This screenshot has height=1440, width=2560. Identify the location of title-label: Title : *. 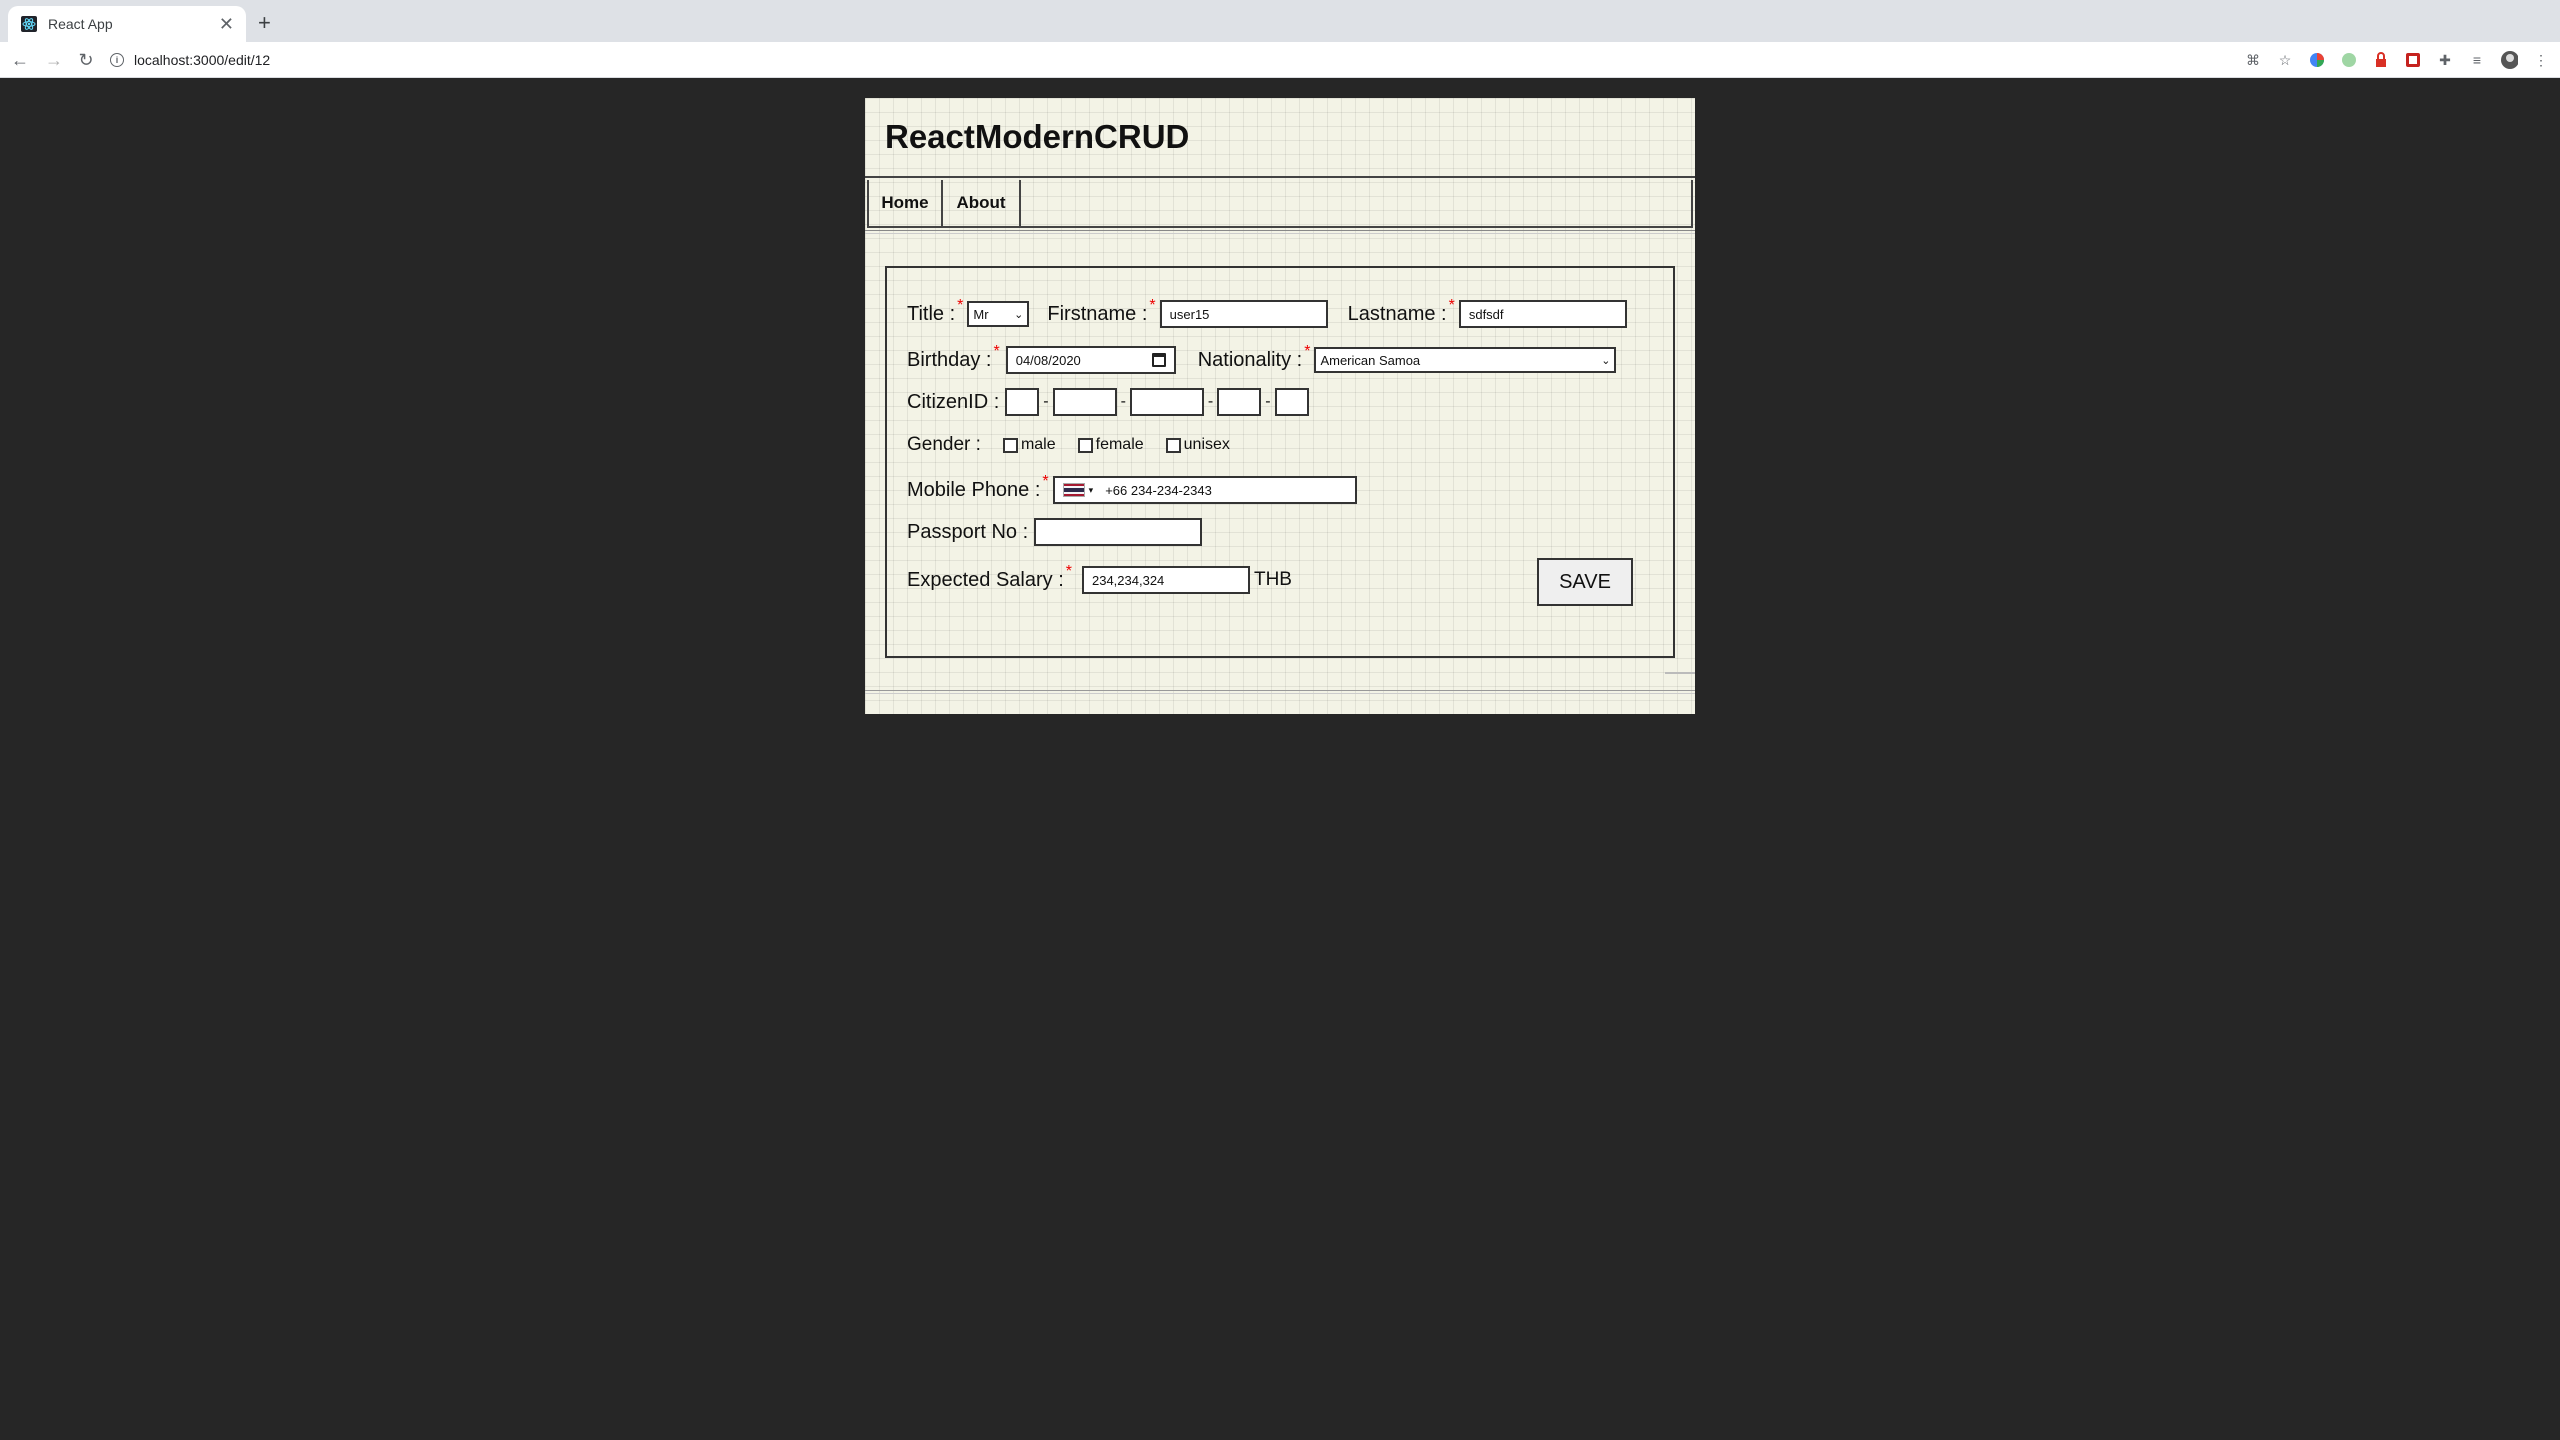
(935, 310).